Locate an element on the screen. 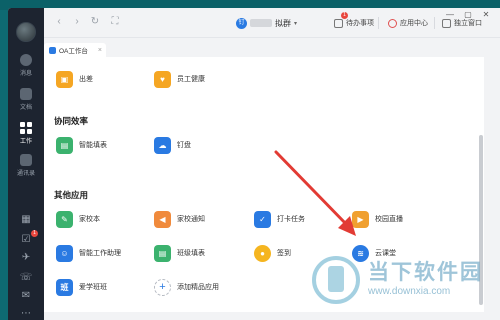 Image resolution: width=500 pixels, height=320 pixels. app-label: 爱学班班 is located at coordinates (93, 287).